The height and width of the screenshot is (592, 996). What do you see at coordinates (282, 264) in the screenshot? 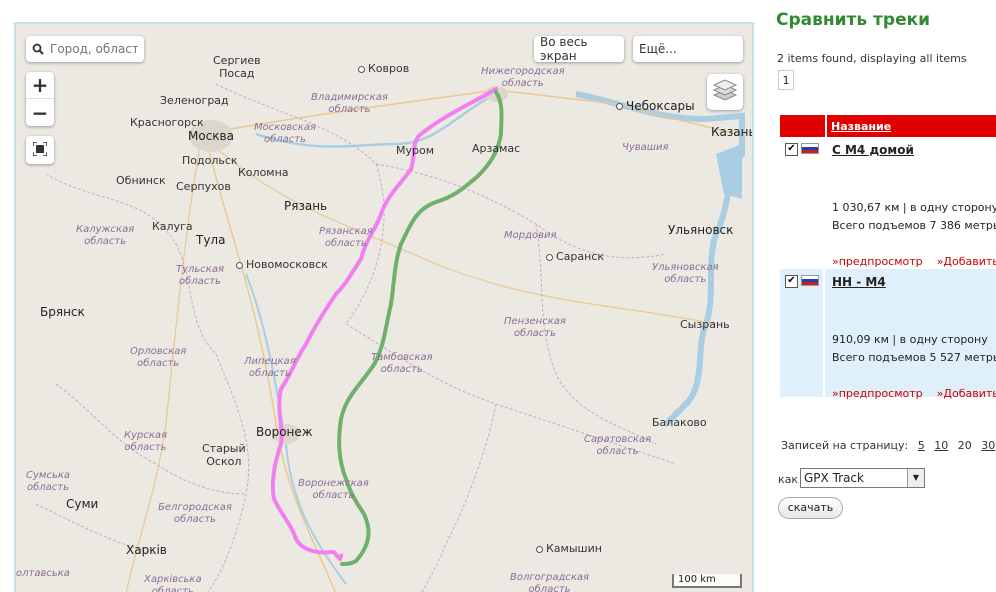
I see `label-novomoskovsk: Новомосковск` at bounding box center [282, 264].